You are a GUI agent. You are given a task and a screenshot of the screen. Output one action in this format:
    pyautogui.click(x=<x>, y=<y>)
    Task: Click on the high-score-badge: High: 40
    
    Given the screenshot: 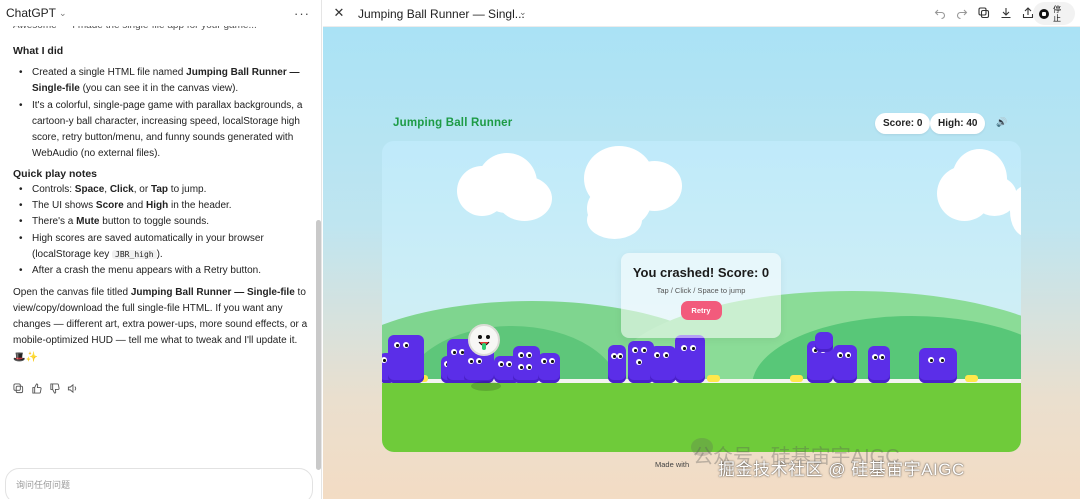 What is the action you would take?
    pyautogui.click(x=958, y=123)
    